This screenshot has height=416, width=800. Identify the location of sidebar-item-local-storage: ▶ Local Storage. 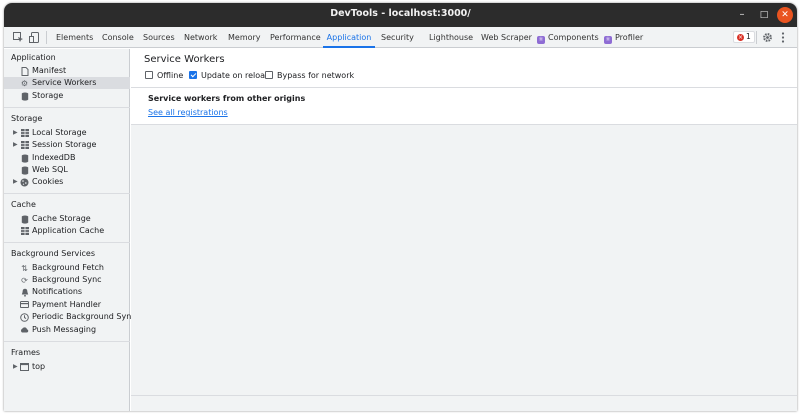
(67, 133).